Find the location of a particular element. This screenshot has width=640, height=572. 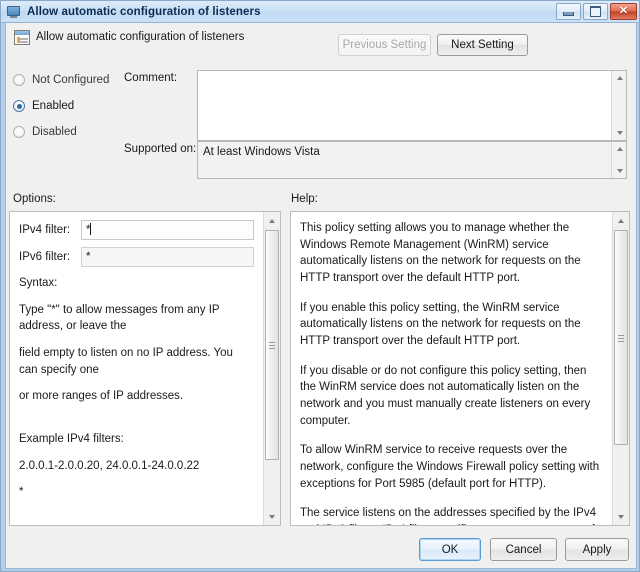

supported-on-label: Supported on: is located at coordinates (160, 149).